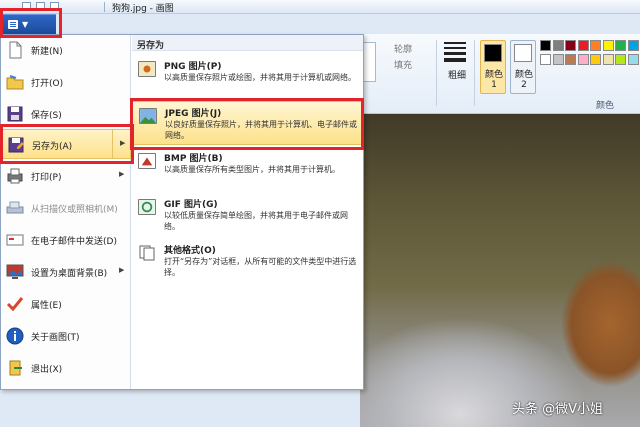  Describe the element at coordinates (15, 82) in the screenshot. I see `open-folder-icon` at that location.